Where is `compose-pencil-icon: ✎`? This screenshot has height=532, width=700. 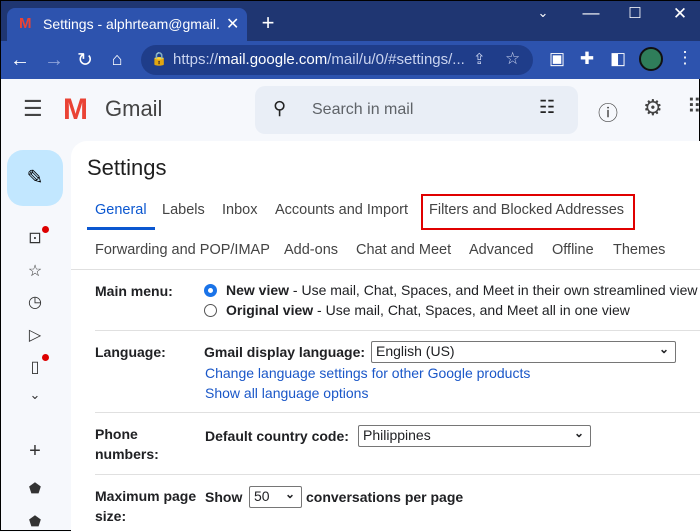 compose-pencil-icon: ✎ is located at coordinates (35, 178).